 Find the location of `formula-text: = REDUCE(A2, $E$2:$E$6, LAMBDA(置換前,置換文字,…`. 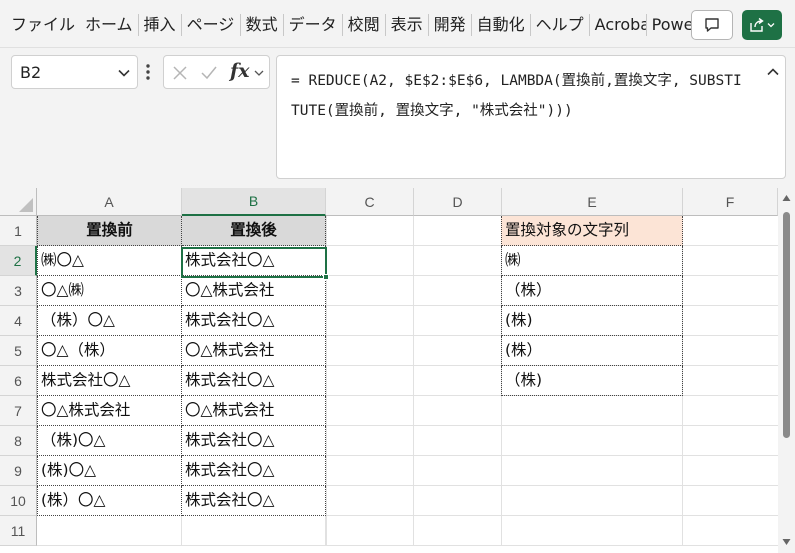

formula-text: = REDUCE(A2, $E$2:$E$6, LAMBDA(置換前,置換文字,… is located at coordinates (519, 96).